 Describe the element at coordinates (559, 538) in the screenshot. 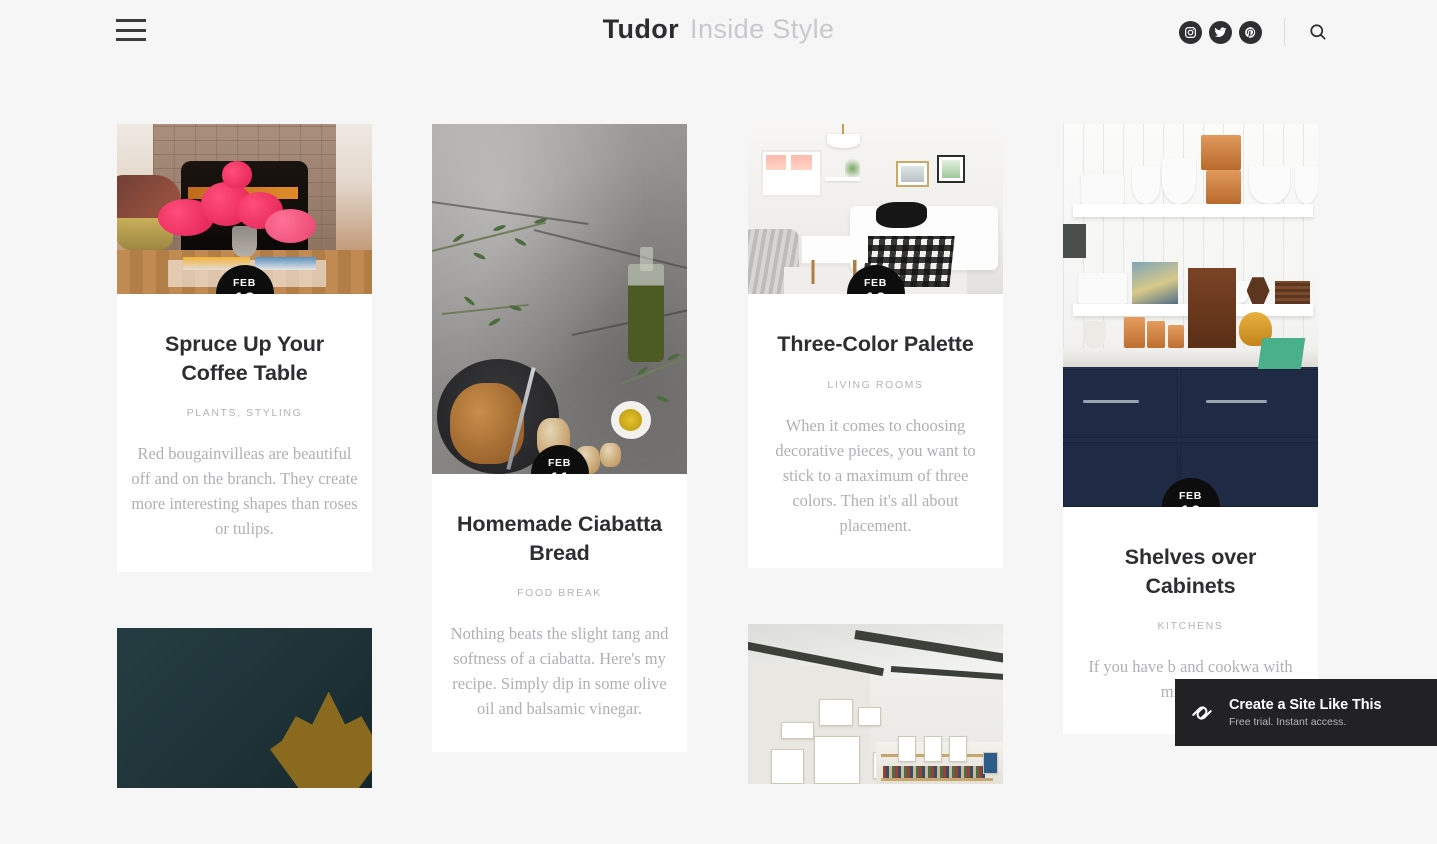

I see `post-title: Homemade Ciabatta Bread` at that location.